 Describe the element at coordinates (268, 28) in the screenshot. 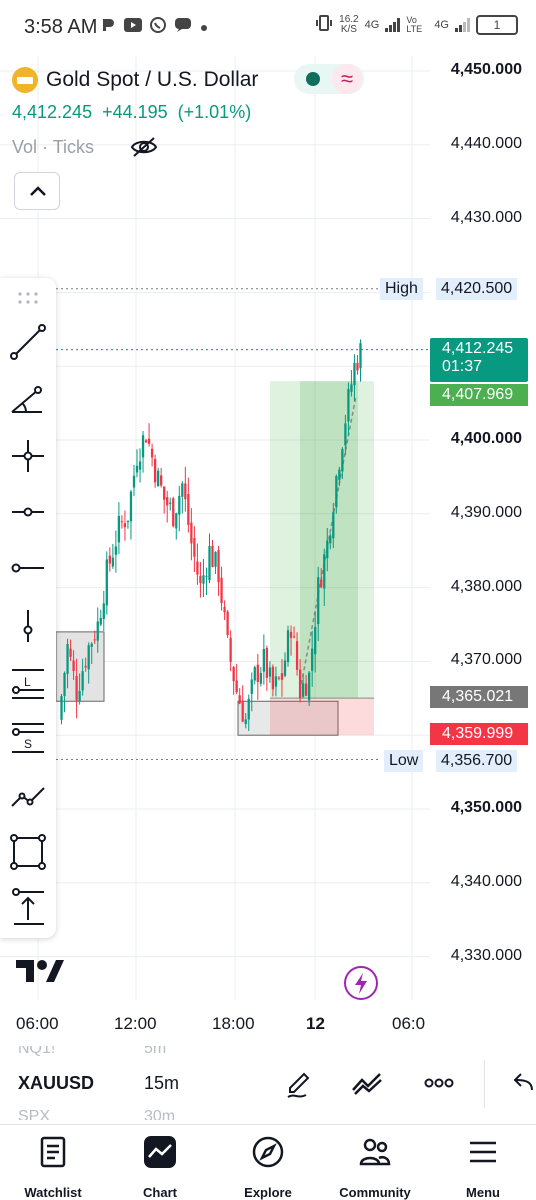

I see `status-bar: 3:58 AM 16.2 K/S 4G Vo LTE 4G 1` at that location.